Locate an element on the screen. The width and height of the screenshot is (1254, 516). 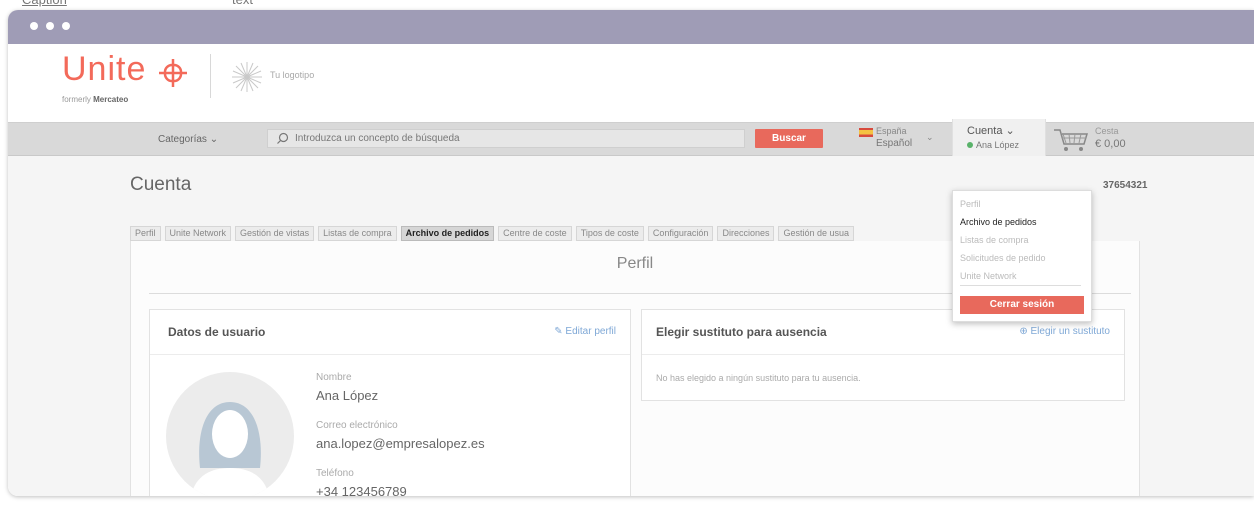
tab-direcciones: Direcciones is located at coordinates (746, 233).